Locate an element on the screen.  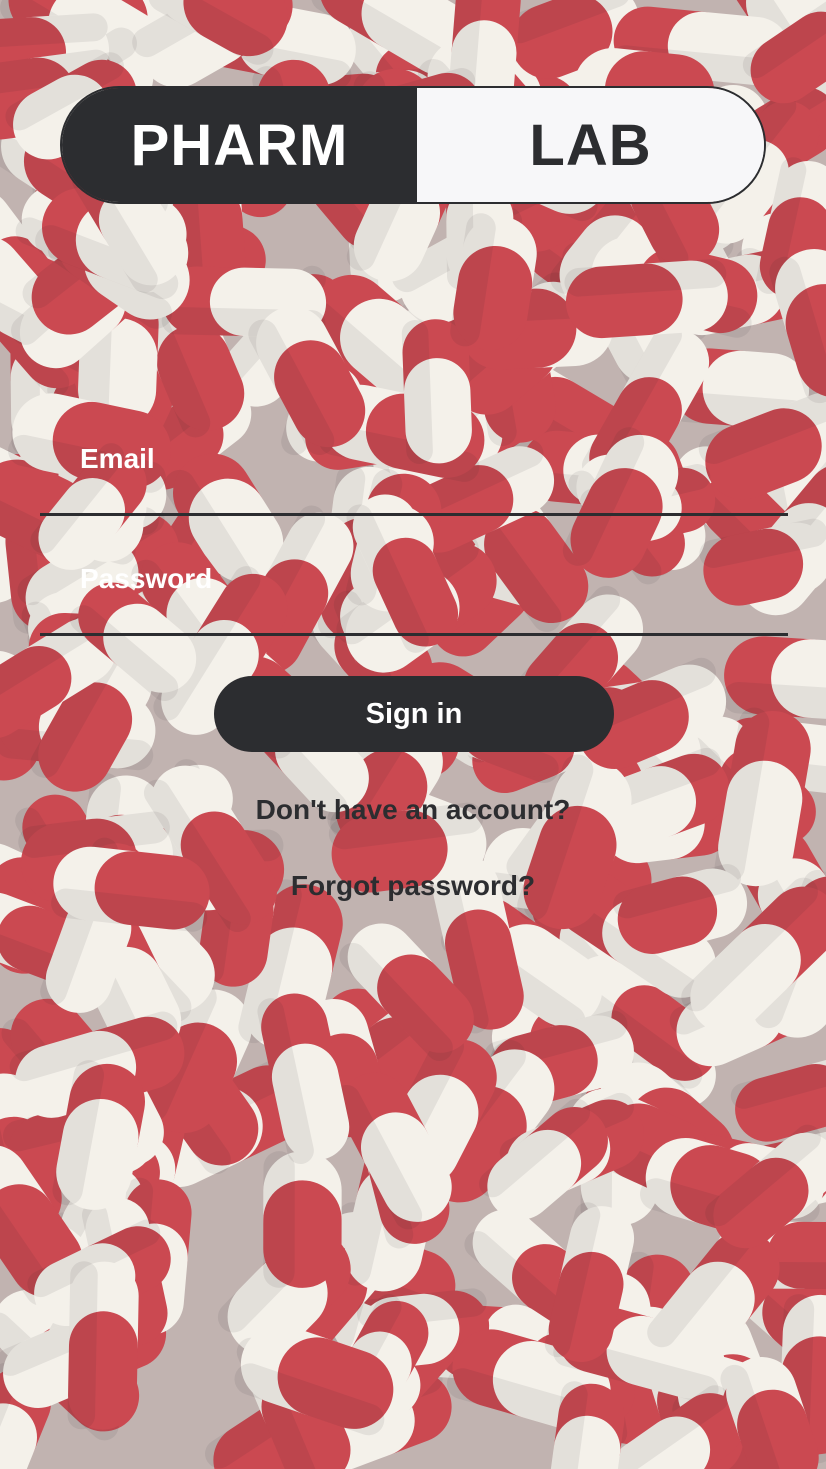
email-field-container is located at coordinates (414, 476).